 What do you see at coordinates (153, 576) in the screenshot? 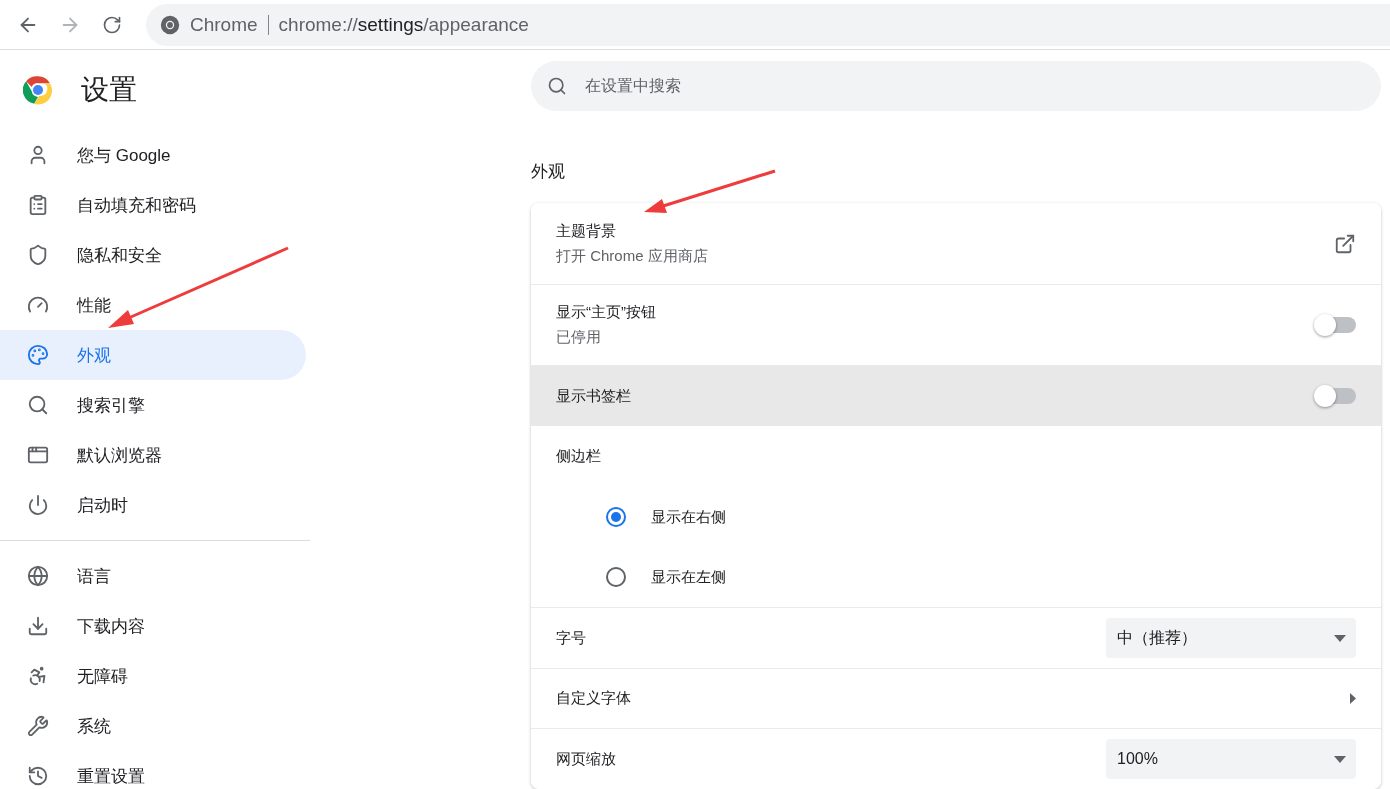
I see `sidebar-item: 语言` at bounding box center [153, 576].